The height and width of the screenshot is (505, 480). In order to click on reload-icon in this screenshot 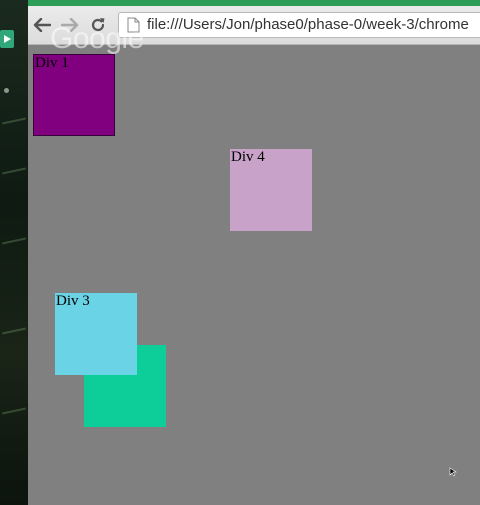, I will do `click(98, 25)`.